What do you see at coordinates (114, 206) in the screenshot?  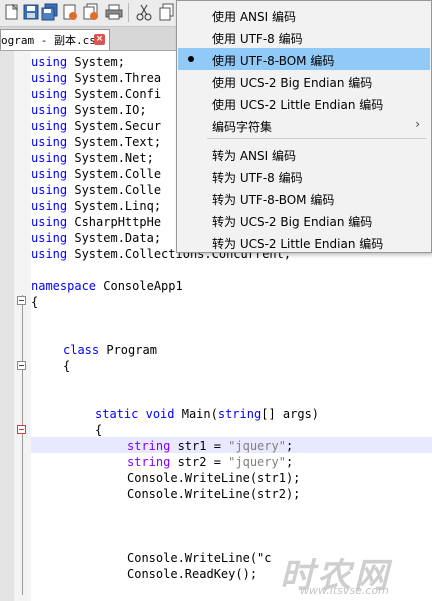 I see `code-text: System.Linq;` at bounding box center [114, 206].